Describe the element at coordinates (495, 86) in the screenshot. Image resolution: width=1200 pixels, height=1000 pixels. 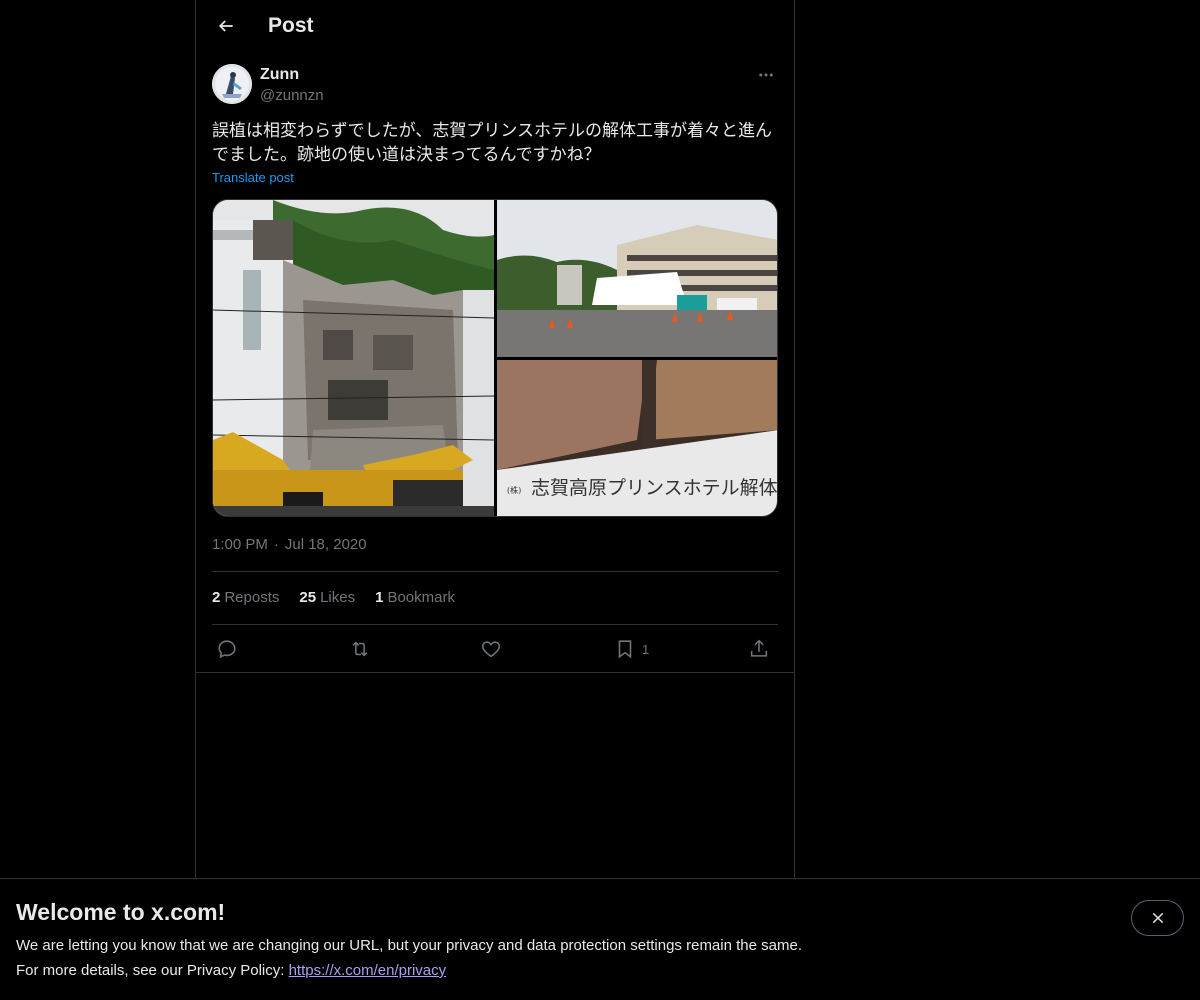
I see `post-author: Zunn @zunnzn` at that location.